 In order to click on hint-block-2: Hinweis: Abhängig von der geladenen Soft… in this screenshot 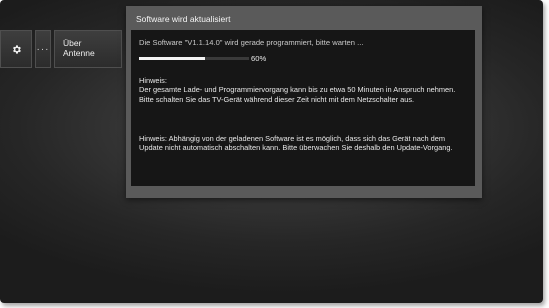, I will do `click(304, 143)`.